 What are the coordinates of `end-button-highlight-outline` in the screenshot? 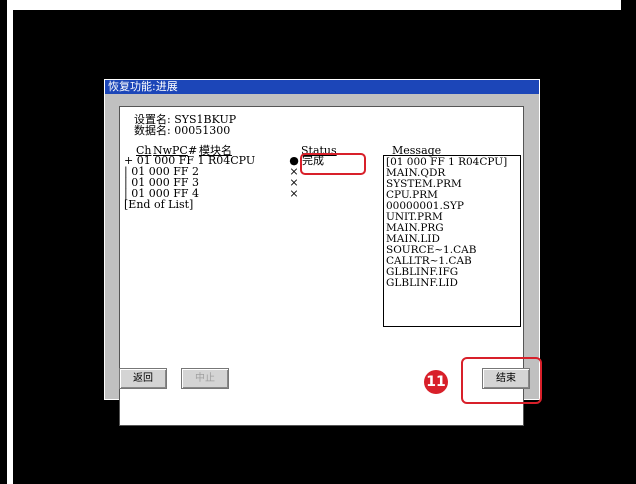 It's located at (501, 380).